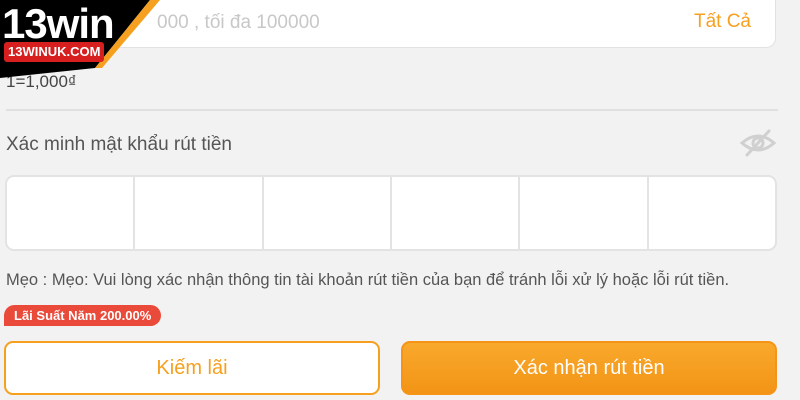 The height and width of the screenshot is (400, 800). What do you see at coordinates (392, 110) in the screenshot?
I see `divider` at bounding box center [392, 110].